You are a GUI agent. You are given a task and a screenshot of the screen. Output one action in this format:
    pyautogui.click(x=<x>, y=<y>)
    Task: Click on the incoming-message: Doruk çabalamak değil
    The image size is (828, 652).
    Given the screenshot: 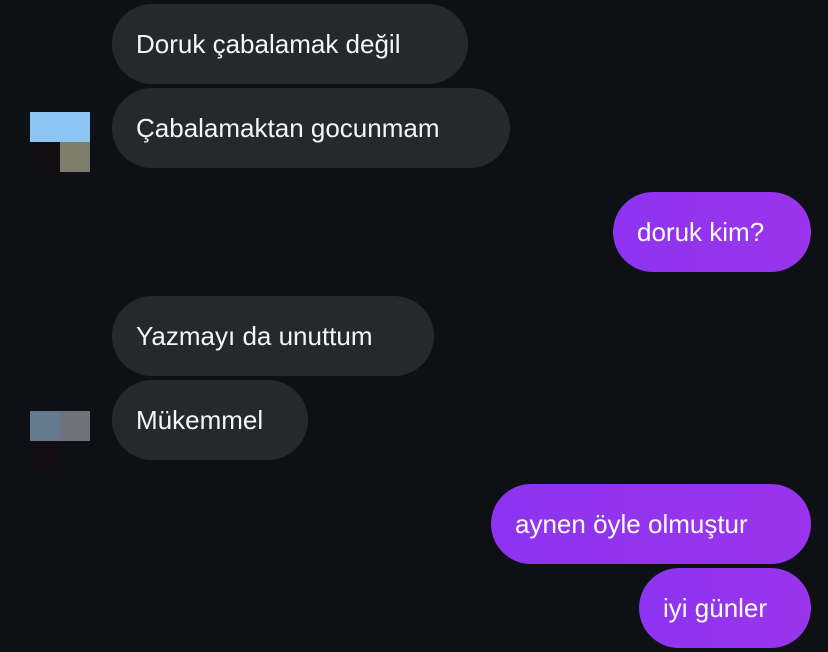 What is the action you would take?
    pyautogui.click(x=290, y=44)
    